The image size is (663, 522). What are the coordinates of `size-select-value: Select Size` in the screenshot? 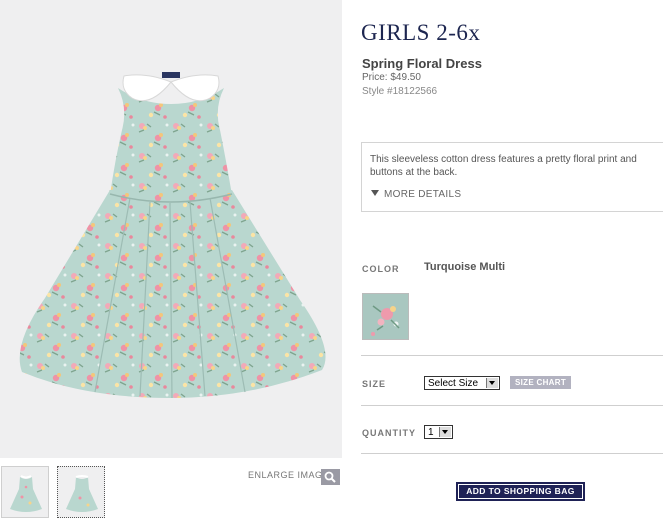 It's located at (453, 383).